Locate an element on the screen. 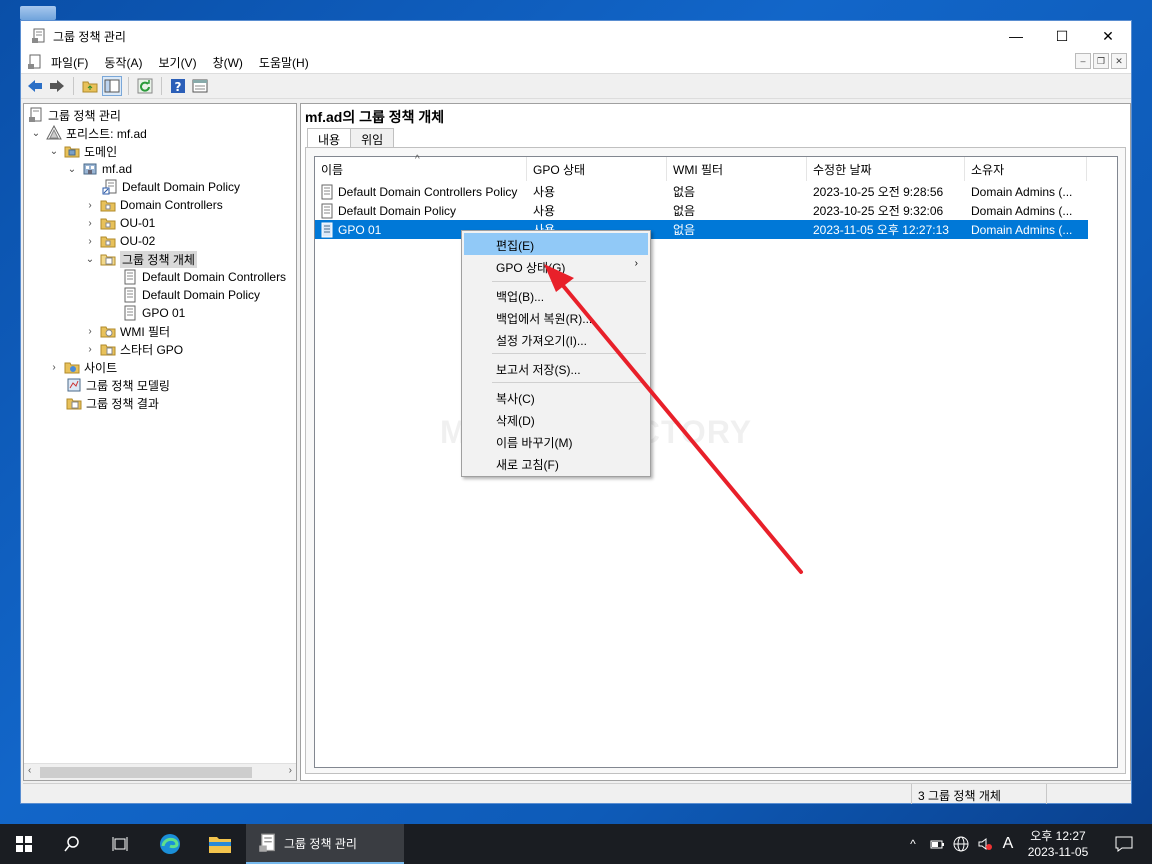  sites-icon is located at coordinates (72, 368).